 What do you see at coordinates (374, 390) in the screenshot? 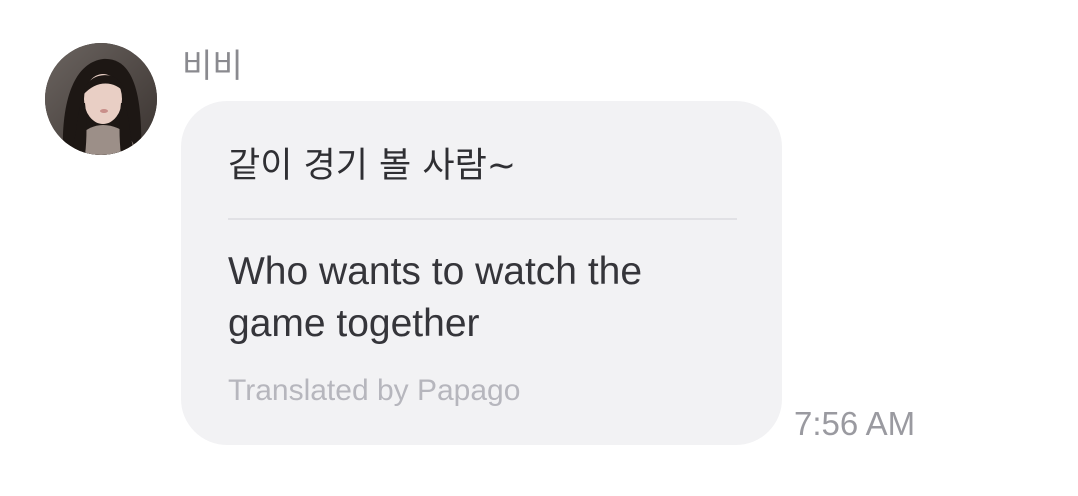
I see `translation-credit: Translated by Papago` at bounding box center [374, 390].